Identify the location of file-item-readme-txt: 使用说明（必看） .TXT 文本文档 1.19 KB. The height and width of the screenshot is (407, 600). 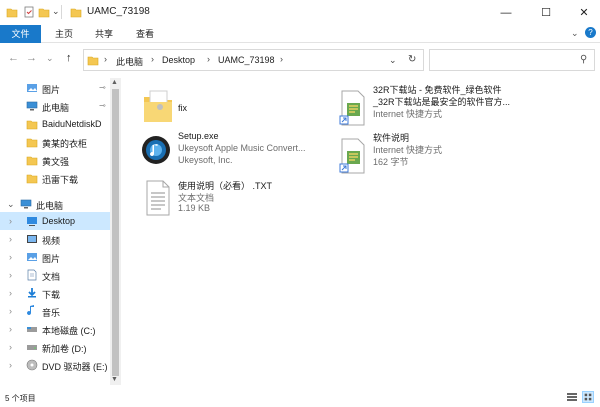
(227, 201).